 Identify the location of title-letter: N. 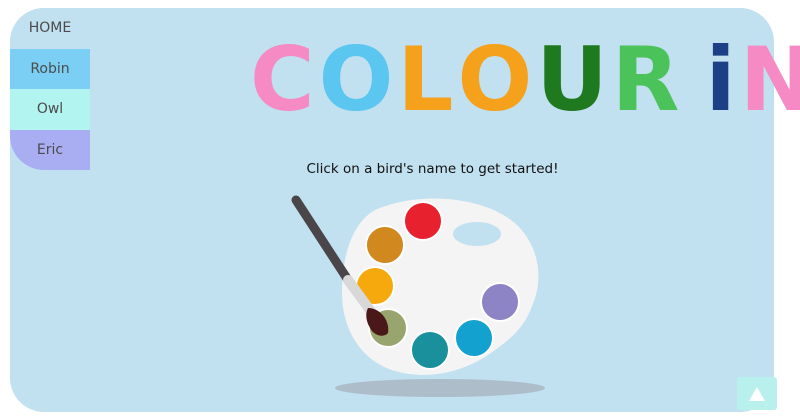
(769, 79).